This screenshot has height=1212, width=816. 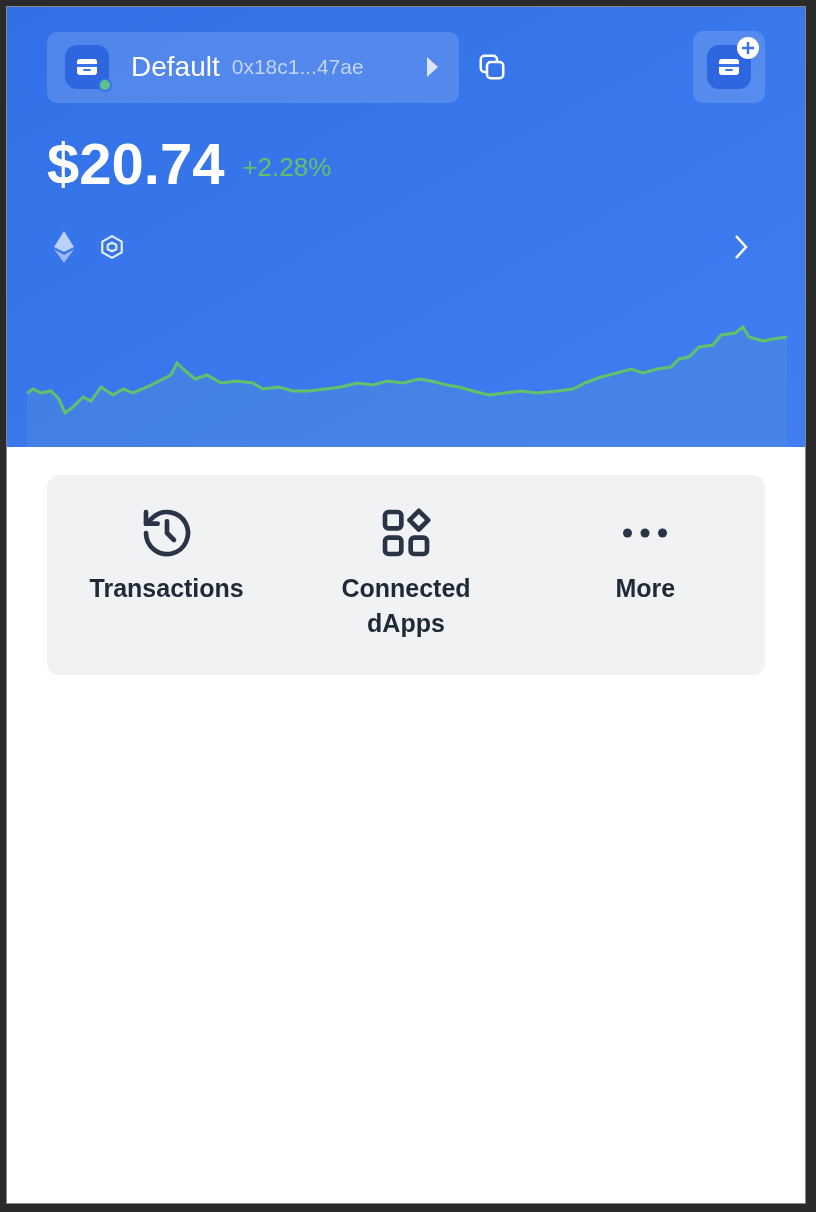 What do you see at coordinates (175, 67) in the screenshot?
I see `account-name: Default` at bounding box center [175, 67].